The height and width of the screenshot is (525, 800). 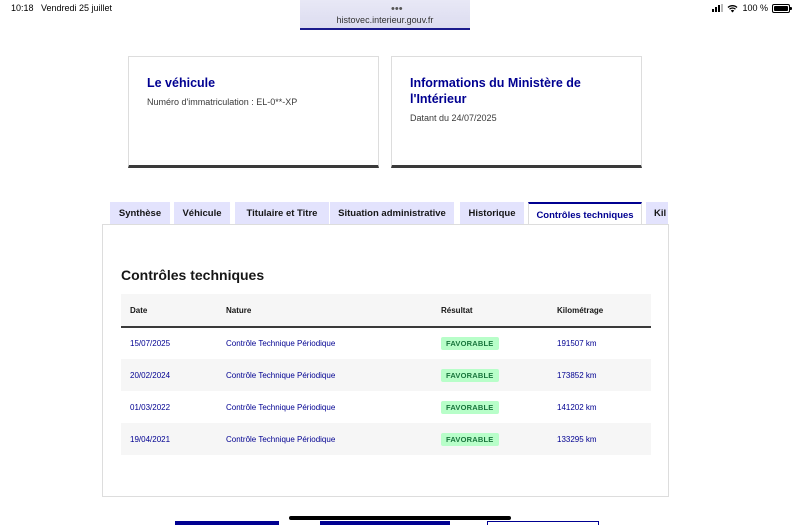 I want to click on panel-title: Contrôles techniques, so click(x=193, y=275).